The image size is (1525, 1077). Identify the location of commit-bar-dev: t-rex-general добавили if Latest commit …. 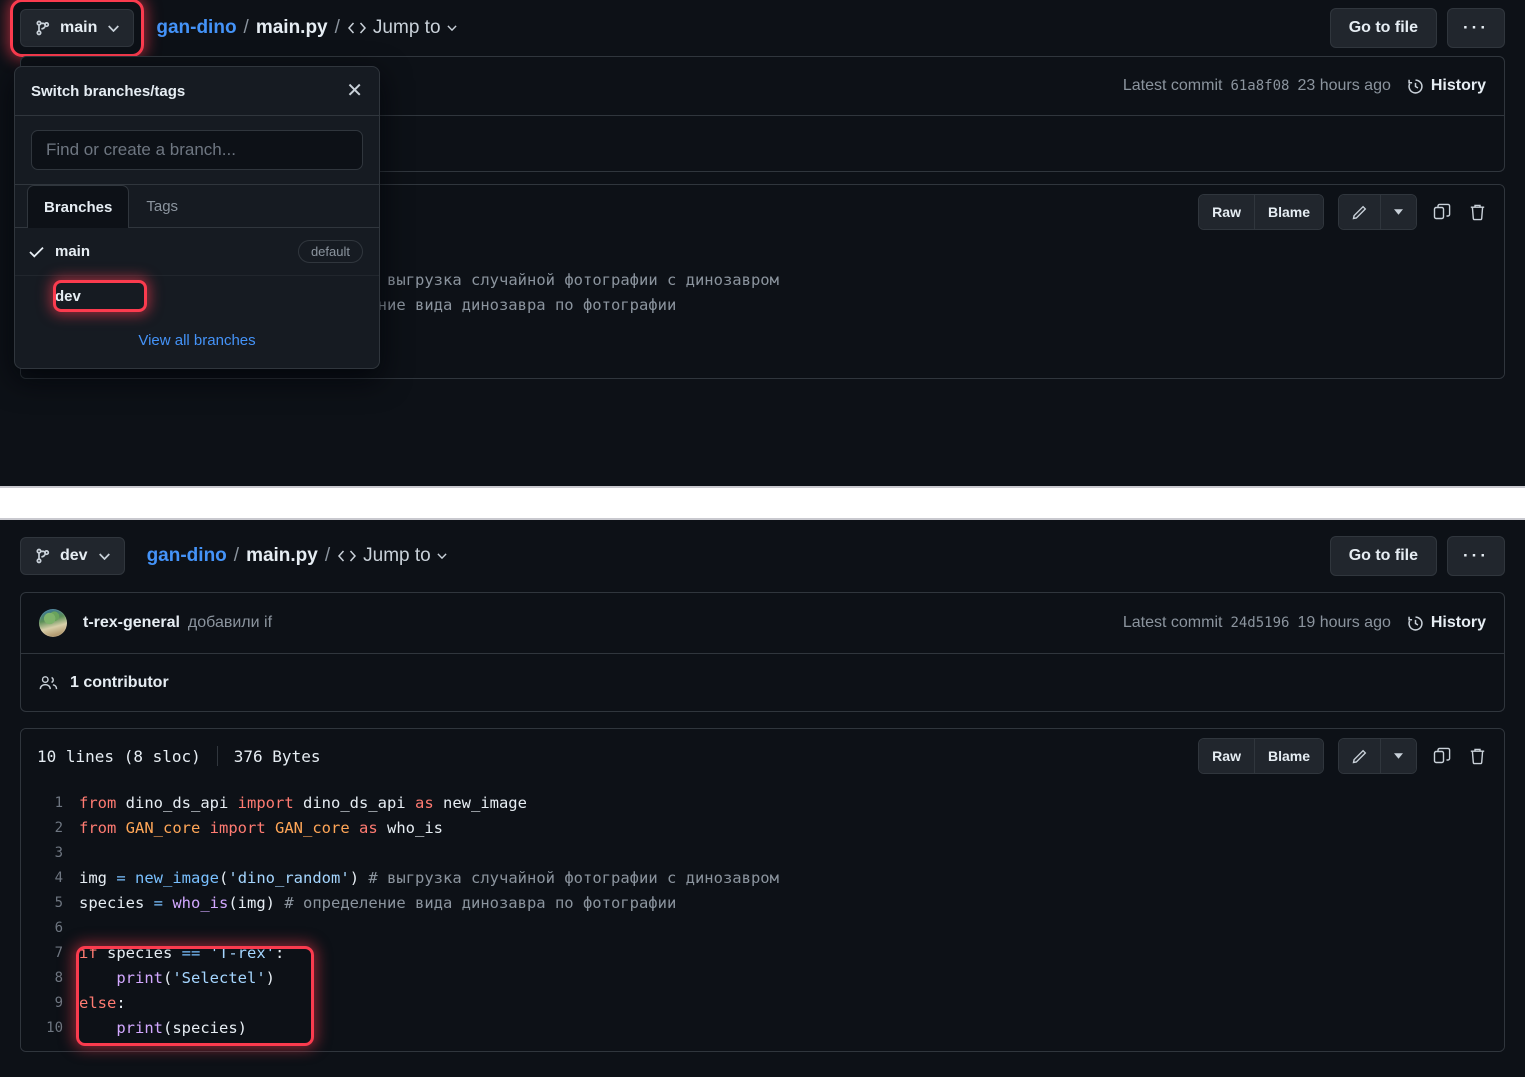
(762, 623).